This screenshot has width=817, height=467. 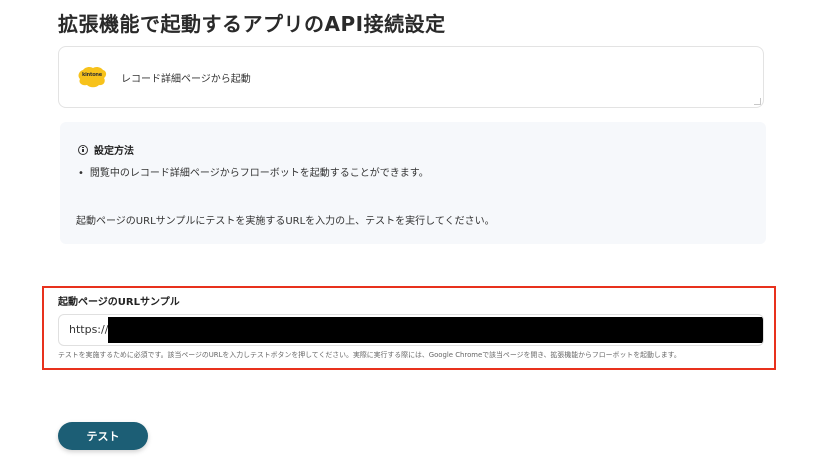 What do you see at coordinates (435, 330) in the screenshot?
I see `redacted-url` at bounding box center [435, 330].